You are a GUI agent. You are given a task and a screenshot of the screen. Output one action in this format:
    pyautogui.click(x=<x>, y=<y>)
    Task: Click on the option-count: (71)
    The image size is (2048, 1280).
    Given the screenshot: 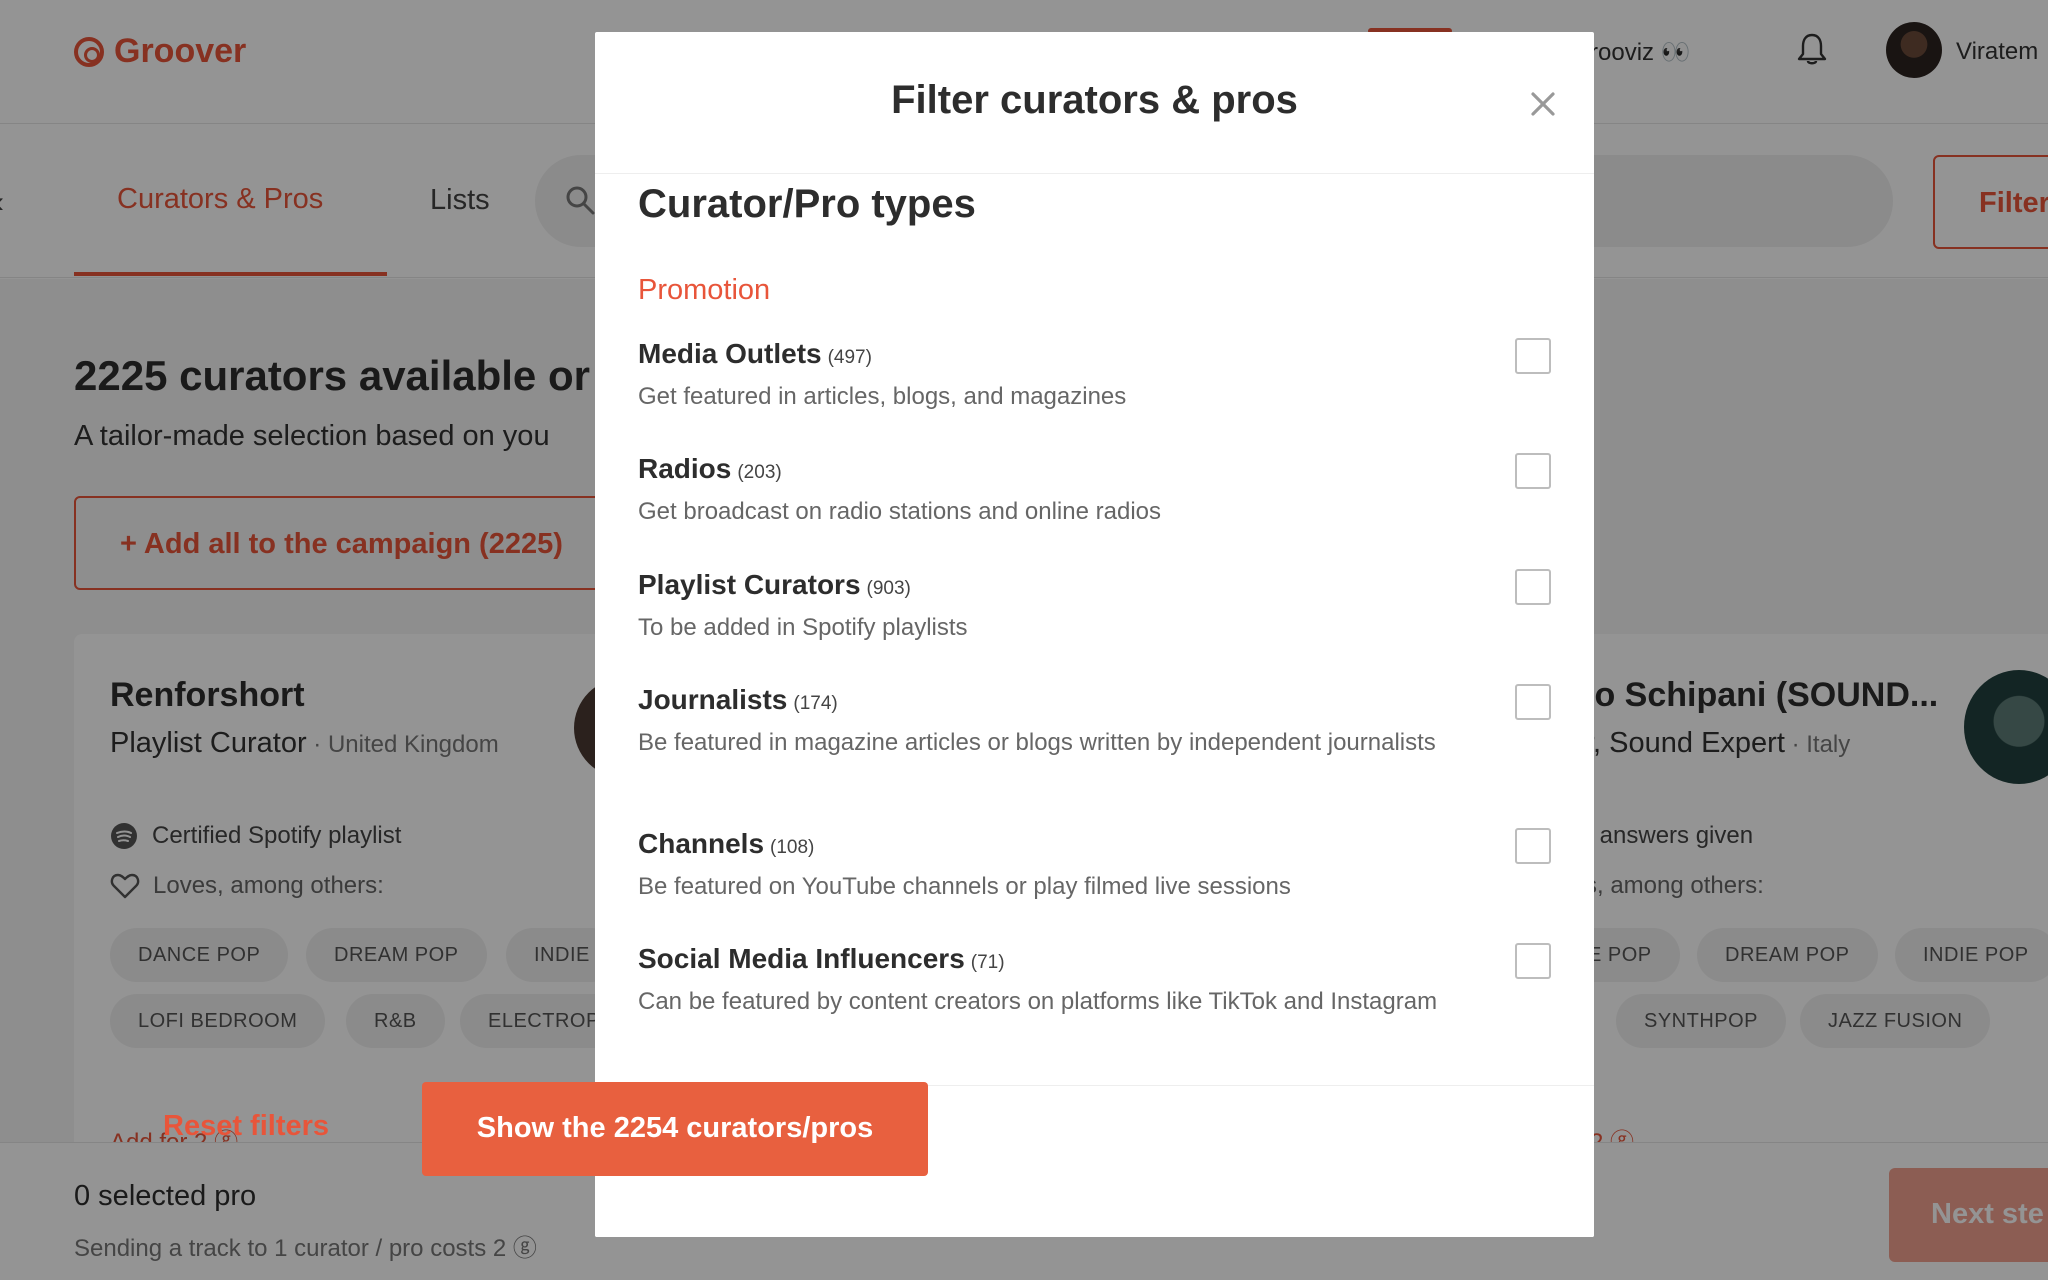 What is the action you would take?
    pyautogui.click(x=987, y=962)
    